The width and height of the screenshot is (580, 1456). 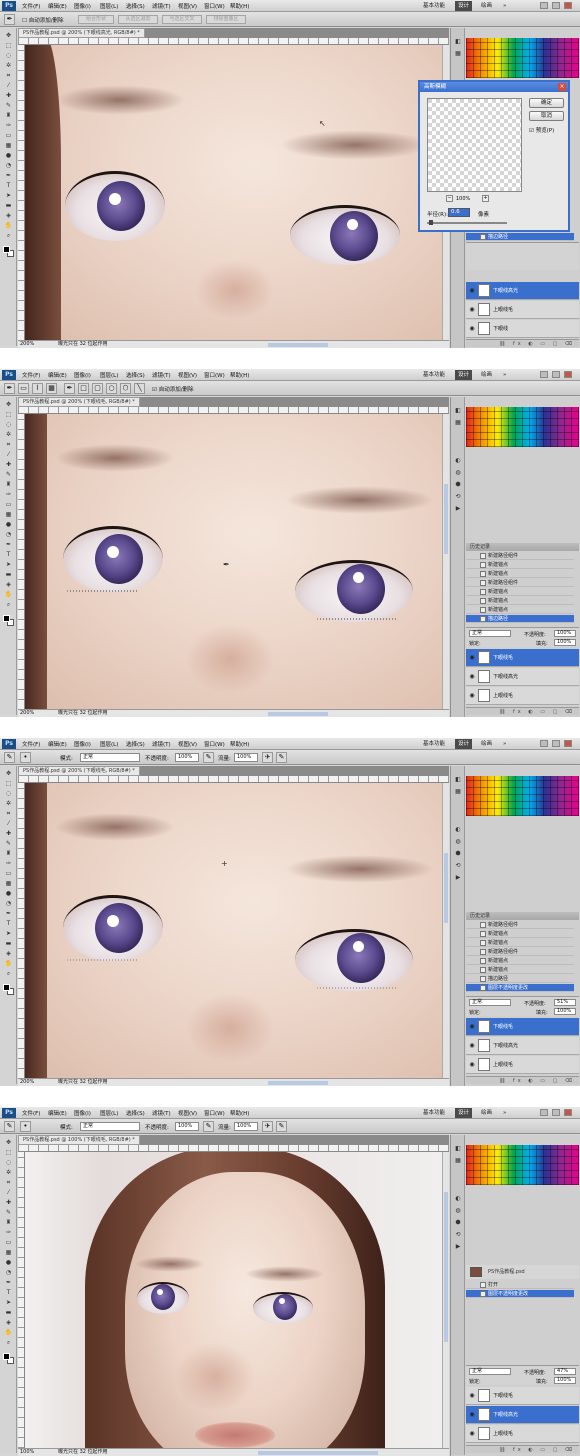 I want to click on pen-tool-icon: ✒, so click(x=9, y=388).